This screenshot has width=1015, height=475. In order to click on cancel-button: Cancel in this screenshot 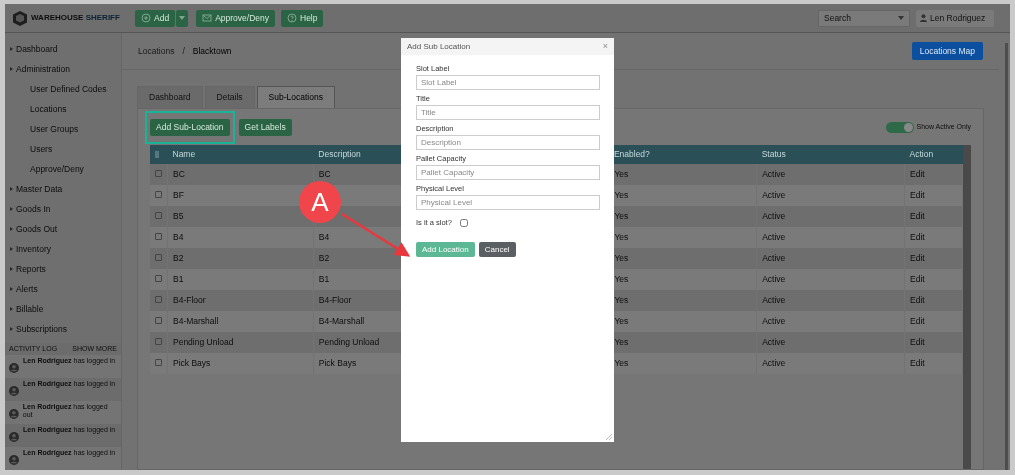, I will do `click(497, 250)`.